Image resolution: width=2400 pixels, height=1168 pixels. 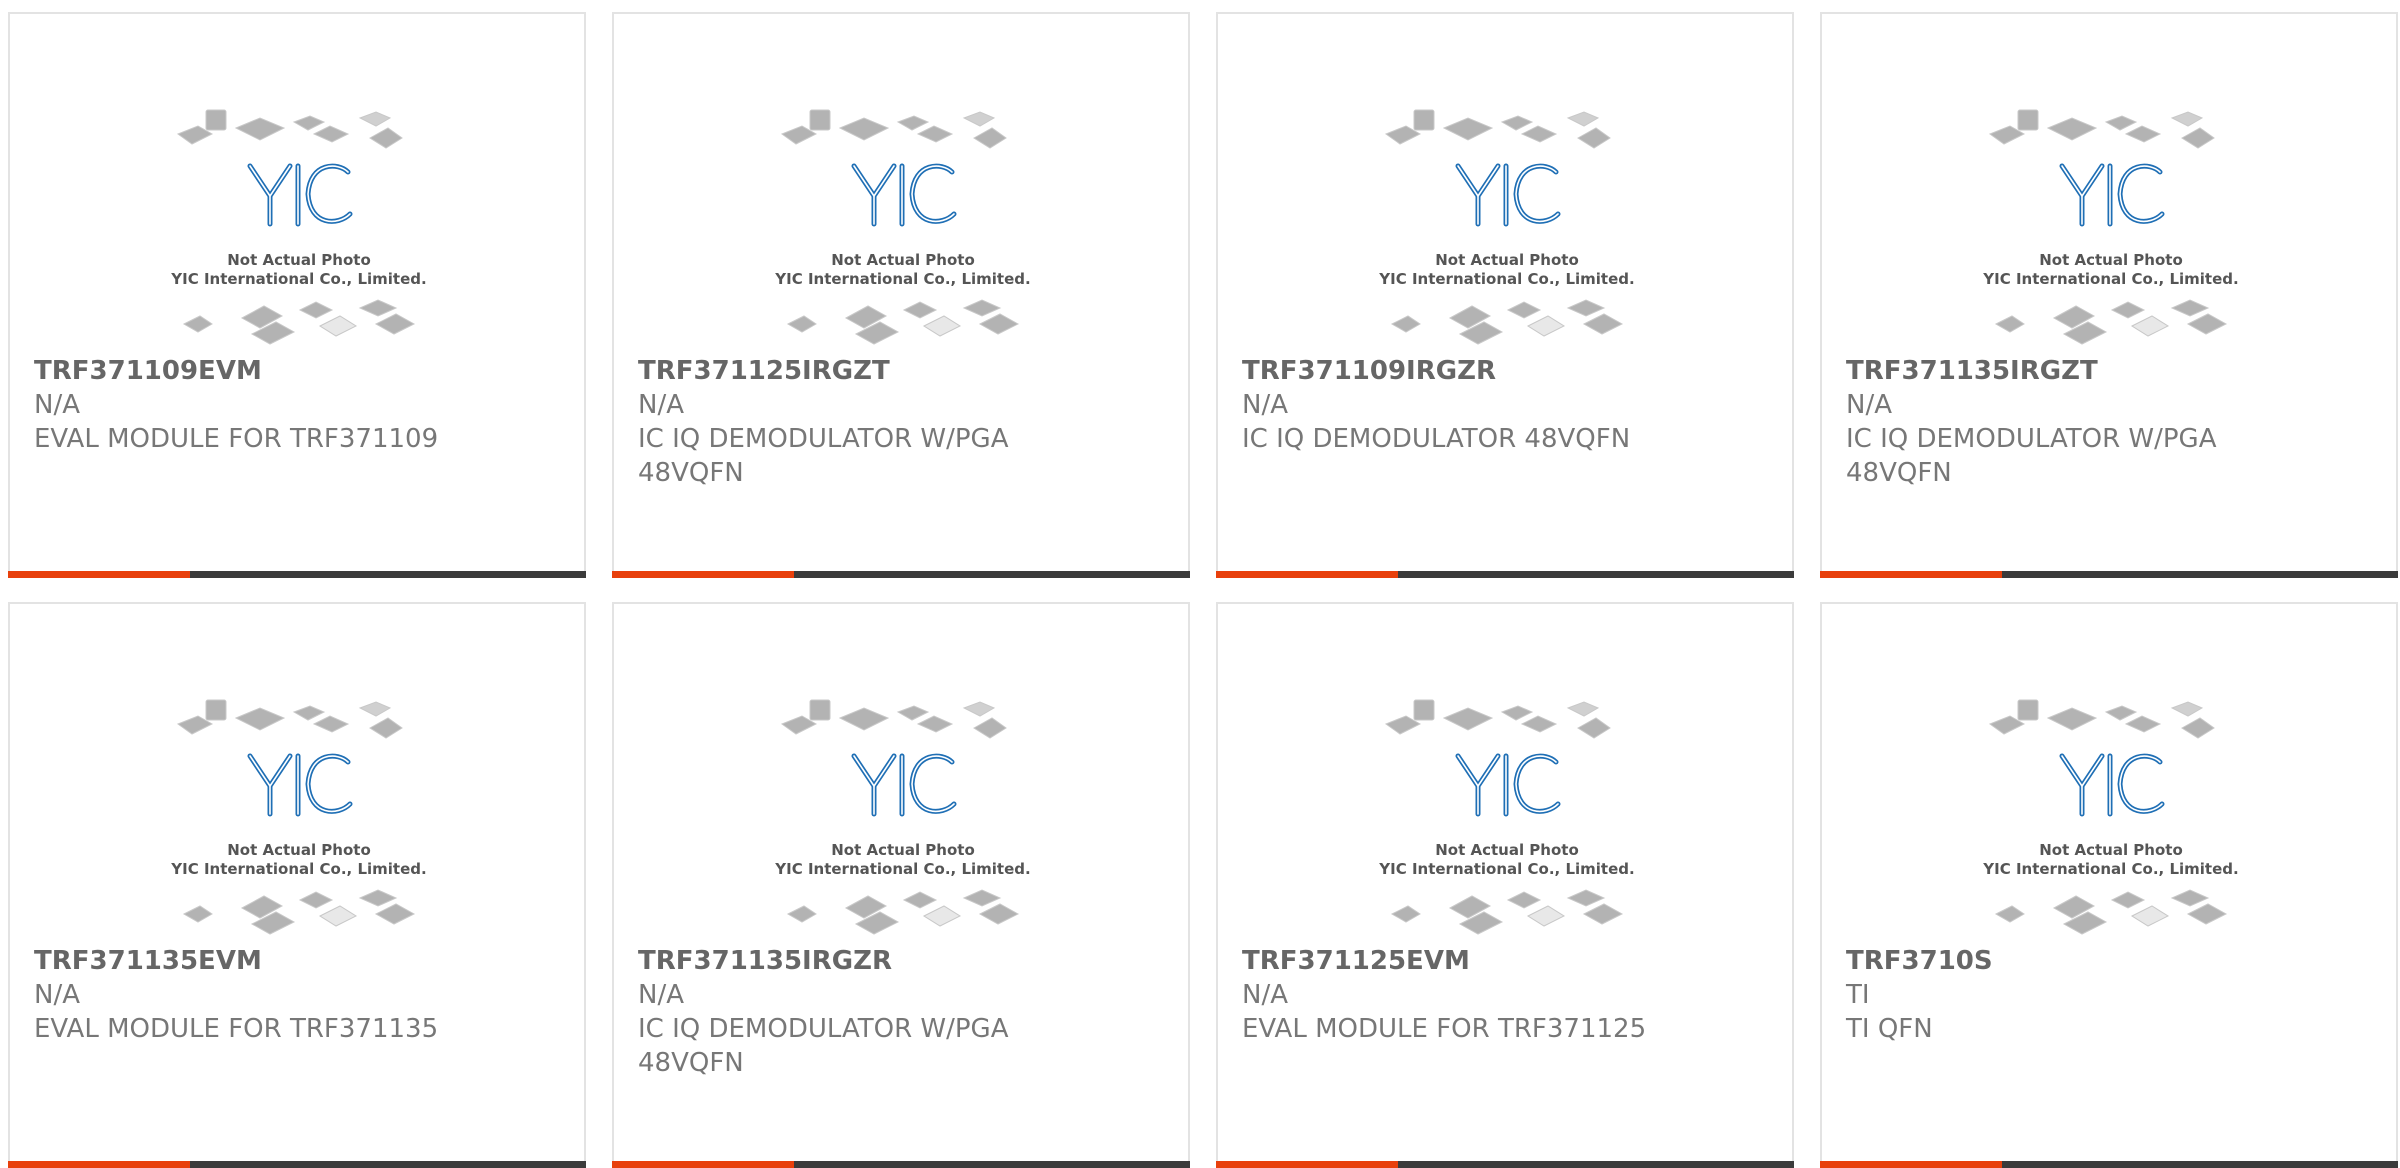 I want to click on description: IC IQ DEMODULATOR 48VQFN, so click(x=1436, y=439).